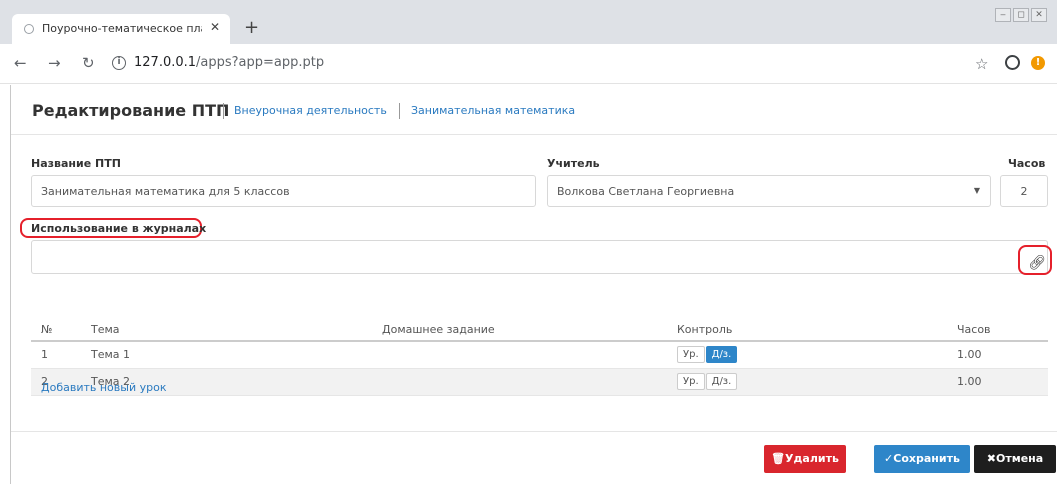 Image resolution: width=1057 pixels, height=484 pixels. Describe the element at coordinates (1003, 15) in the screenshot. I see `minimize-icon: ‒` at that location.